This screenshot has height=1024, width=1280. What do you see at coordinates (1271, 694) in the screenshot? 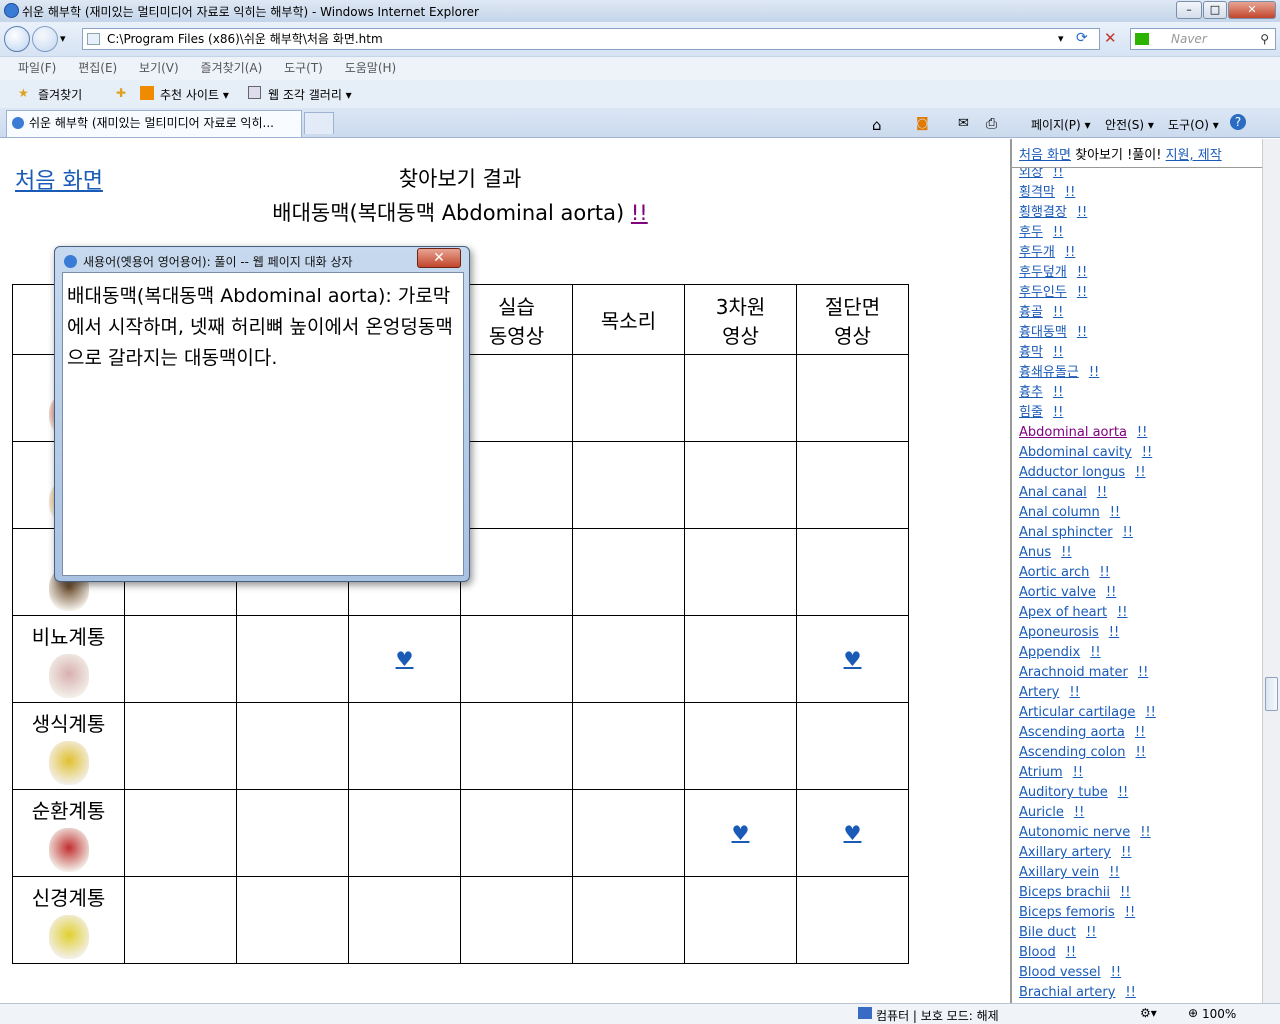
I see `scrollbar-thumb` at bounding box center [1271, 694].